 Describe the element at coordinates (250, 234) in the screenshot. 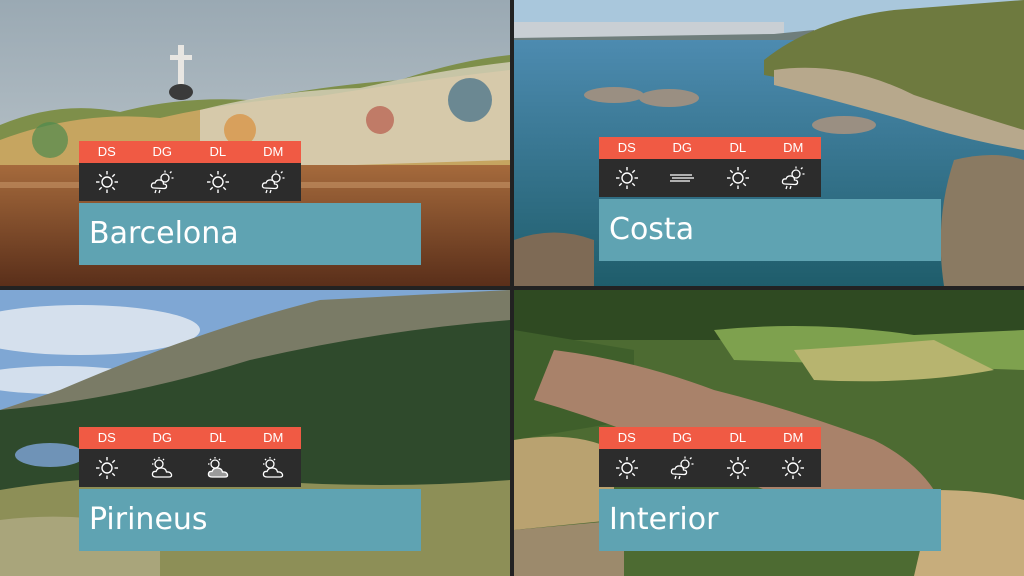

I see `region-title: Barcelona` at that location.